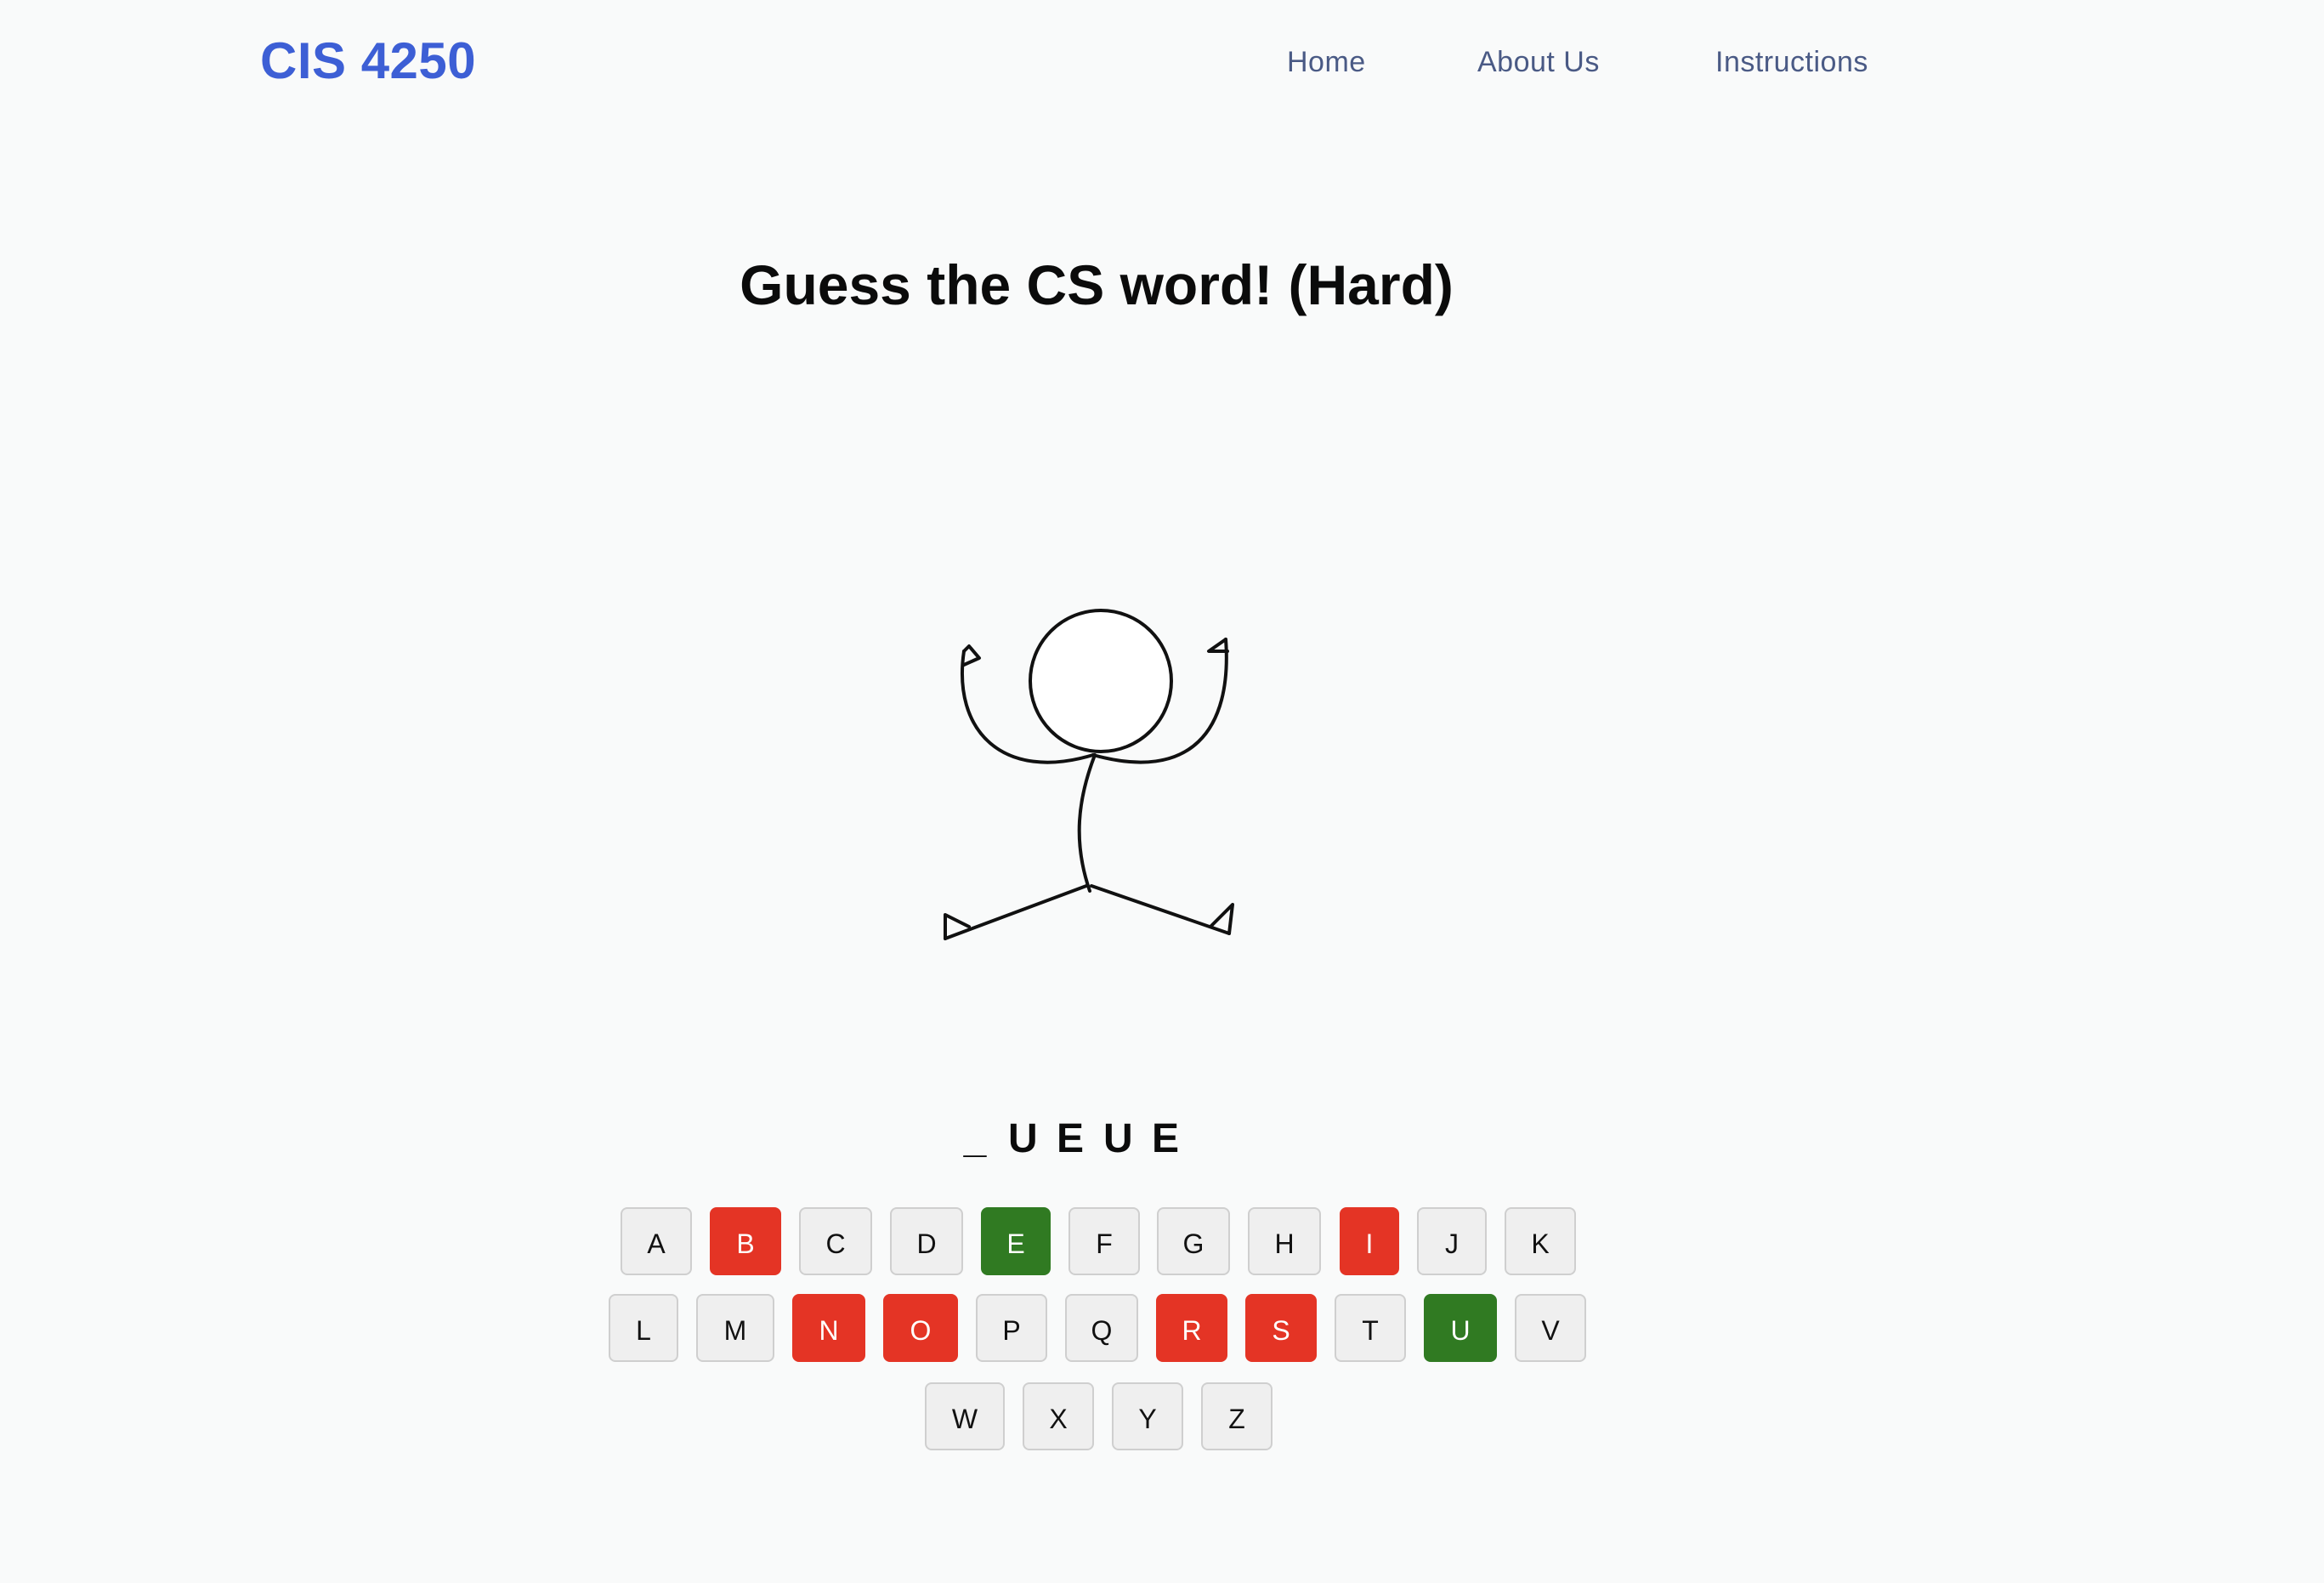  Describe the element at coordinates (1058, 1416) in the screenshot. I see `key-x: X` at that location.